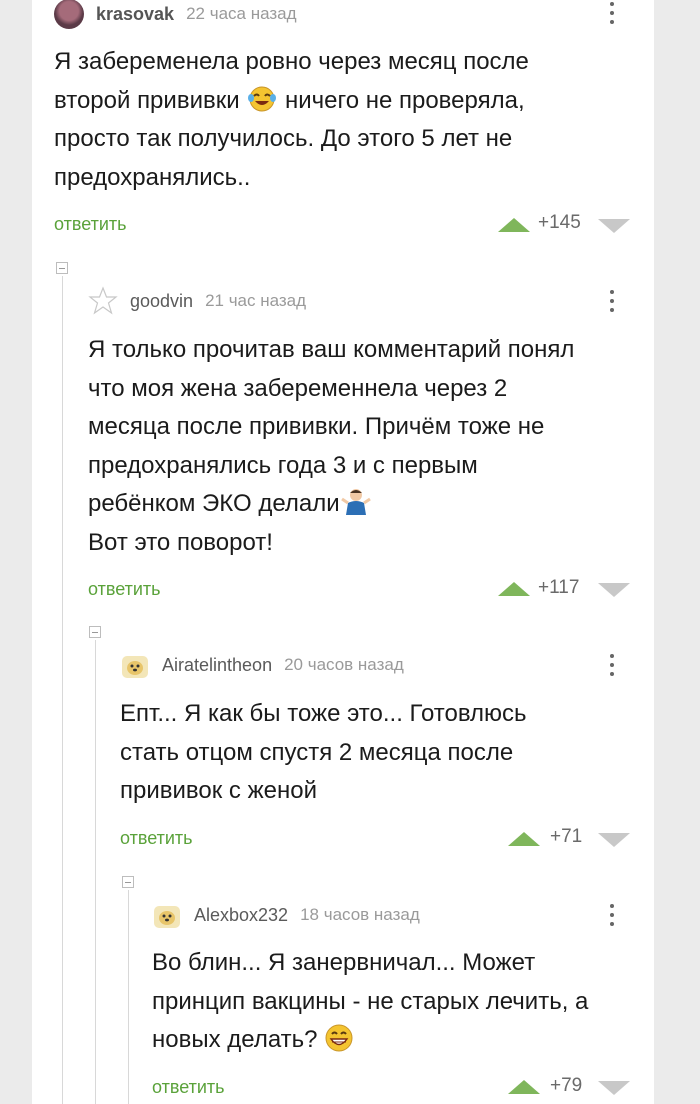  What do you see at coordinates (197, 301) in the screenshot?
I see `comment-header: goodvin 21 час назад` at bounding box center [197, 301].